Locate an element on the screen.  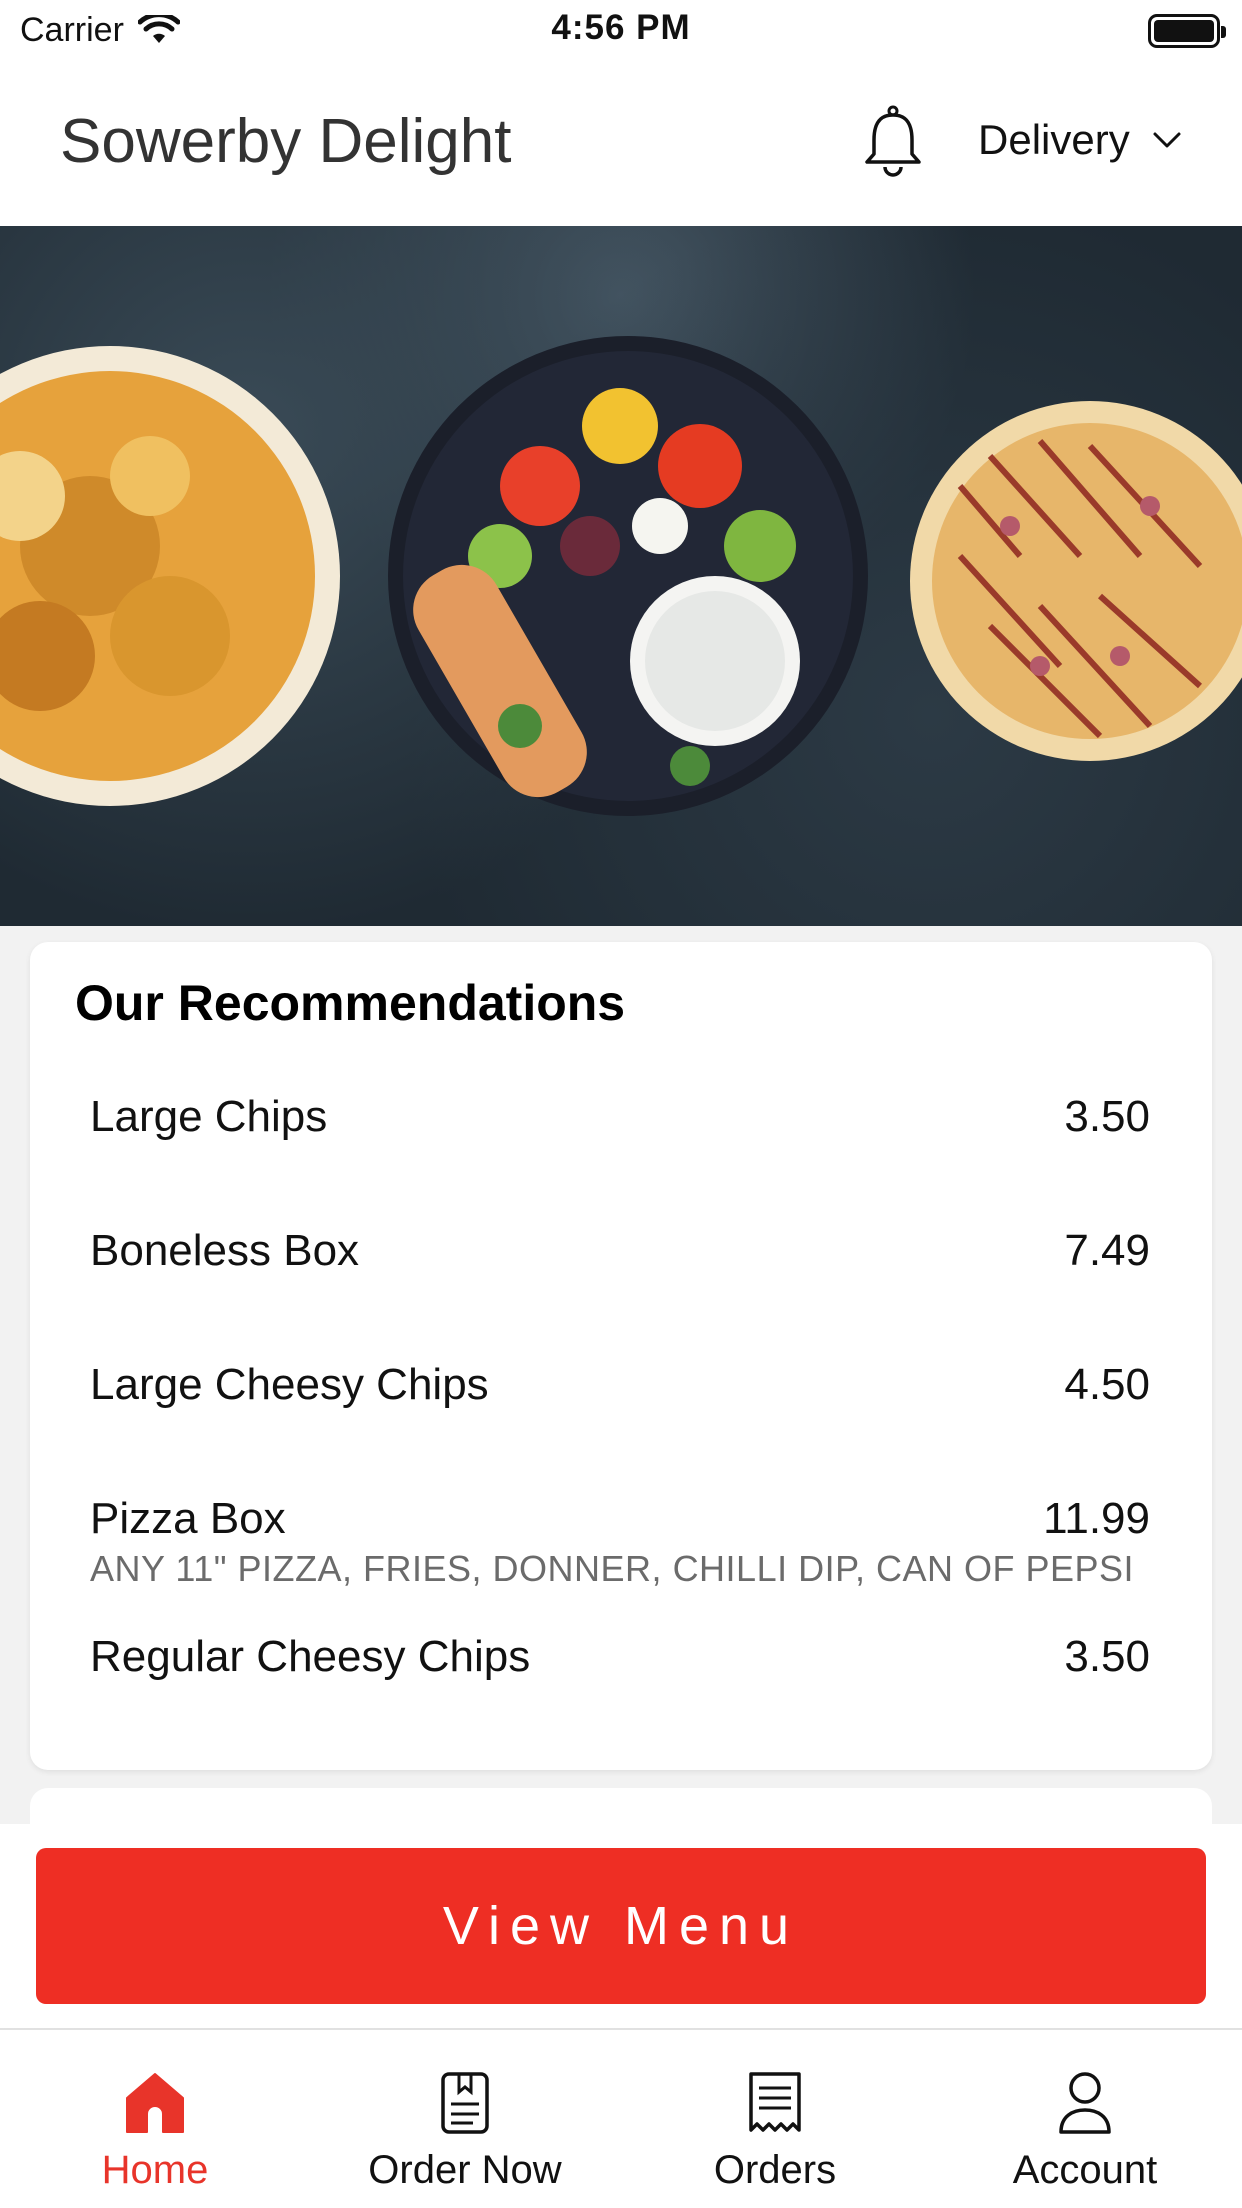
recommendation-item: Large Chips 3.50 is located at coordinates (620, 1117).